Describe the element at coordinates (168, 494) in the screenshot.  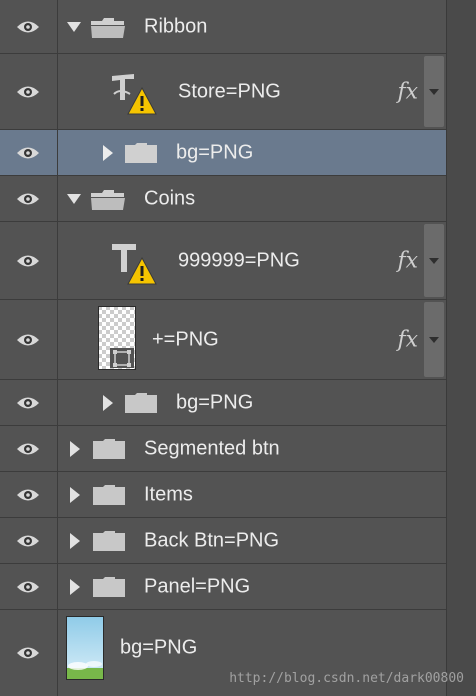
I see `layer-name: Items` at that location.